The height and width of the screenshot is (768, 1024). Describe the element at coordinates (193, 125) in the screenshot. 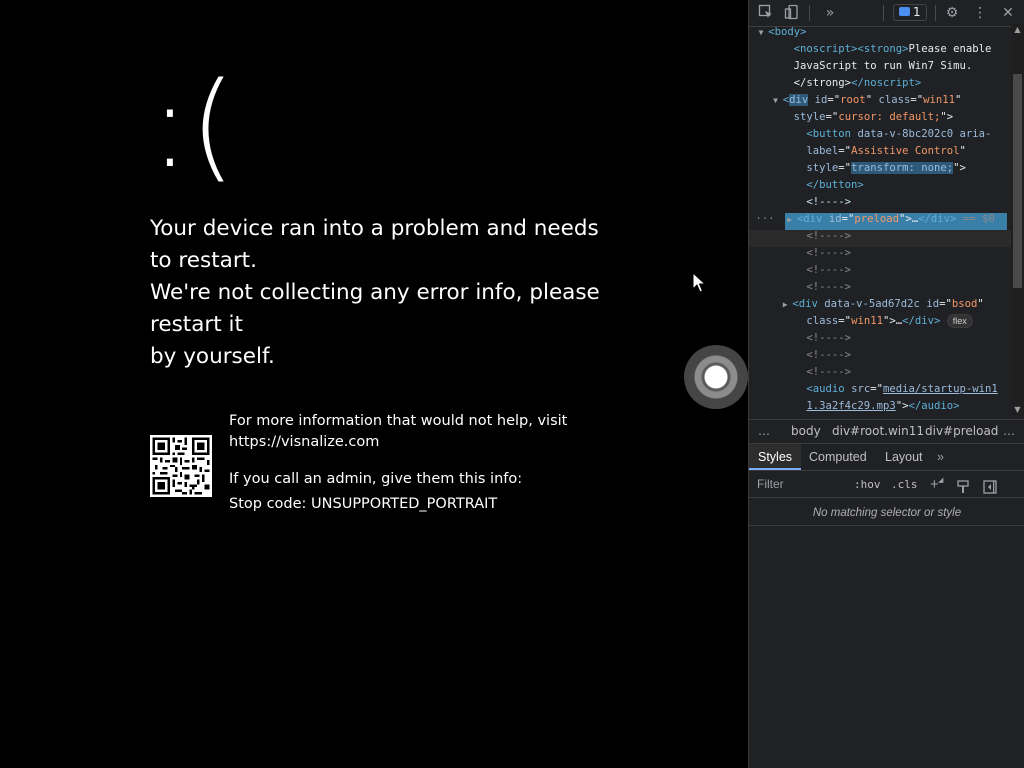

I see `sad-face: :(` at that location.